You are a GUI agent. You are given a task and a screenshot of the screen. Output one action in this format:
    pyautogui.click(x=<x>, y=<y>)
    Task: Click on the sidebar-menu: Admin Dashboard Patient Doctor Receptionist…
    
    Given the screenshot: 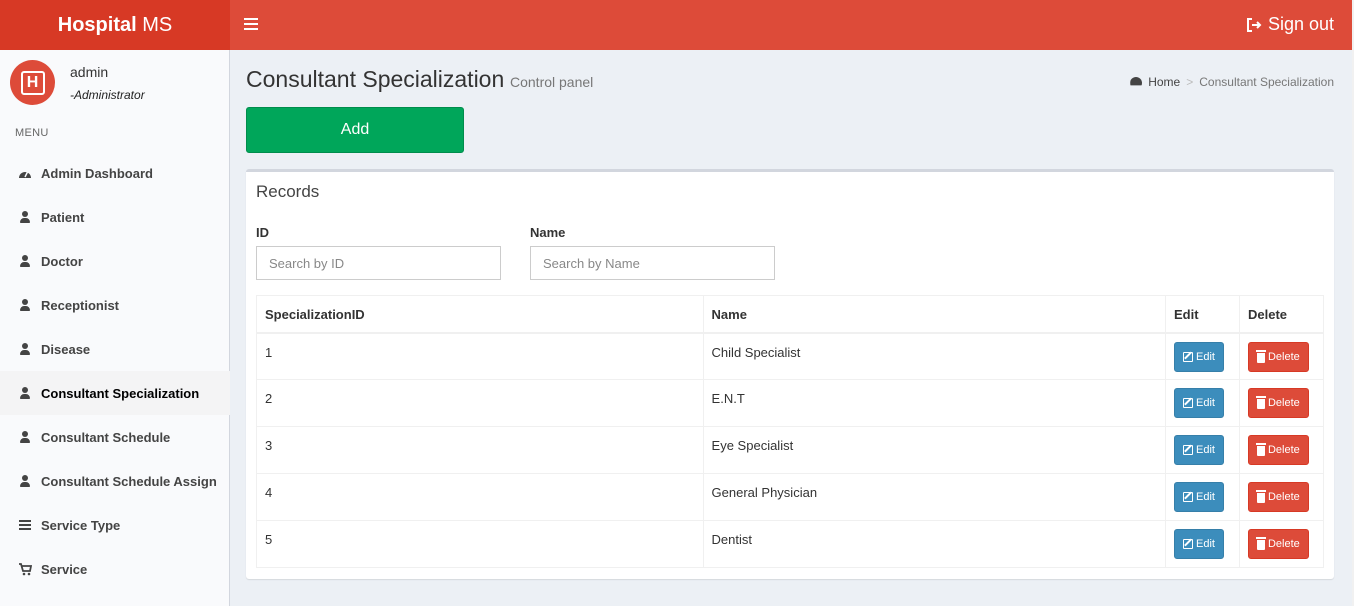 What is the action you would take?
    pyautogui.click(x=115, y=371)
    